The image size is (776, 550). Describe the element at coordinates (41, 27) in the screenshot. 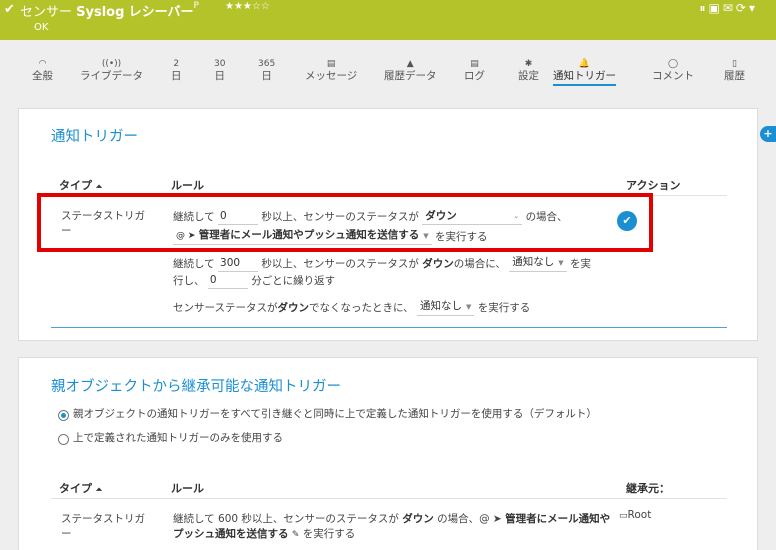

I see `status-text: OK` at that location.